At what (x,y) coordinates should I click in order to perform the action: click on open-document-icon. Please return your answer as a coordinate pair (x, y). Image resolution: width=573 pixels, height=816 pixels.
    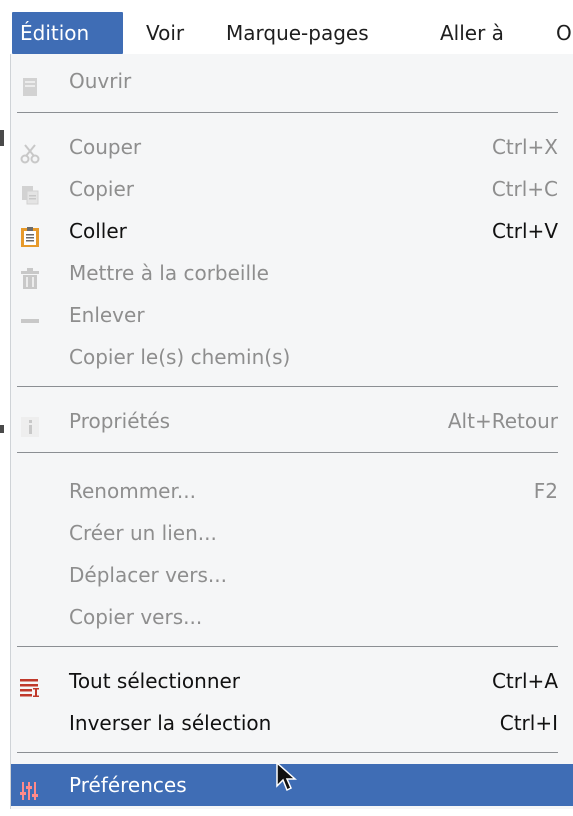
    Looking at the image, I should click on (30, 83).